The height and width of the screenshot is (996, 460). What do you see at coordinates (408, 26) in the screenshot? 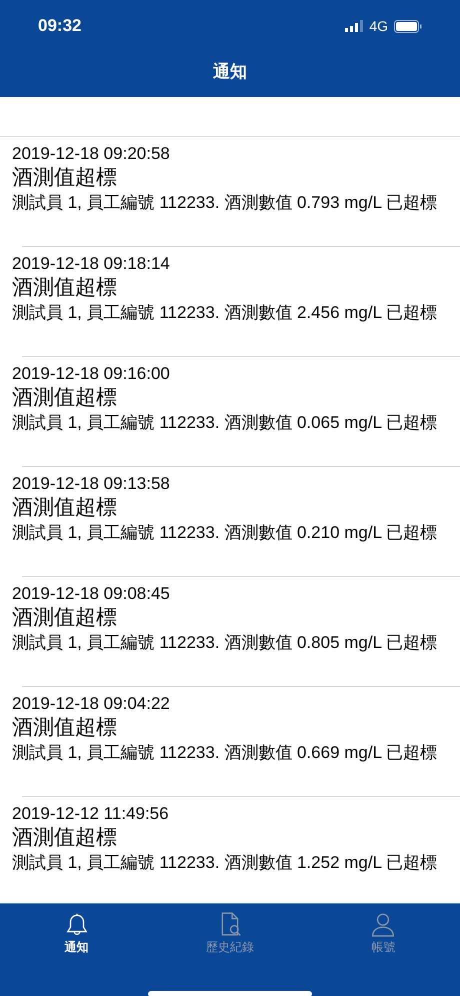
I see `battery-icon` at bounding box center [408, 26].